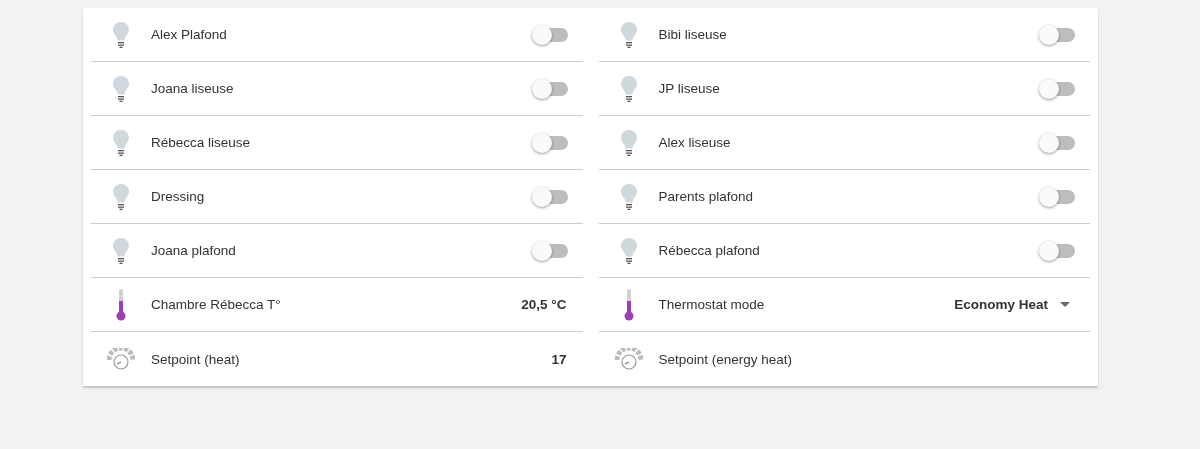 The image size is (1200, 449). I want to click on entity-name: Rébecca plafond, so click(709, 250).